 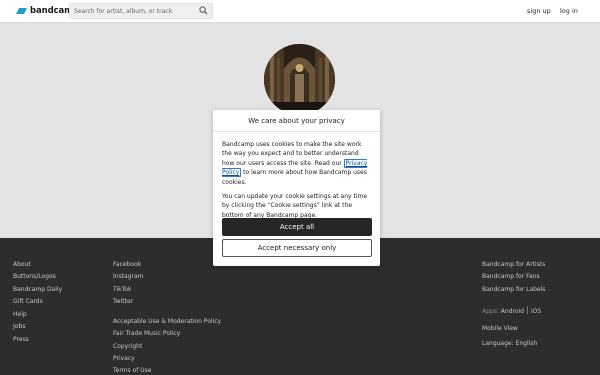 I want to click on footer-link-for-artists: Bandcamp for Artists, so click(x=513, y=264).